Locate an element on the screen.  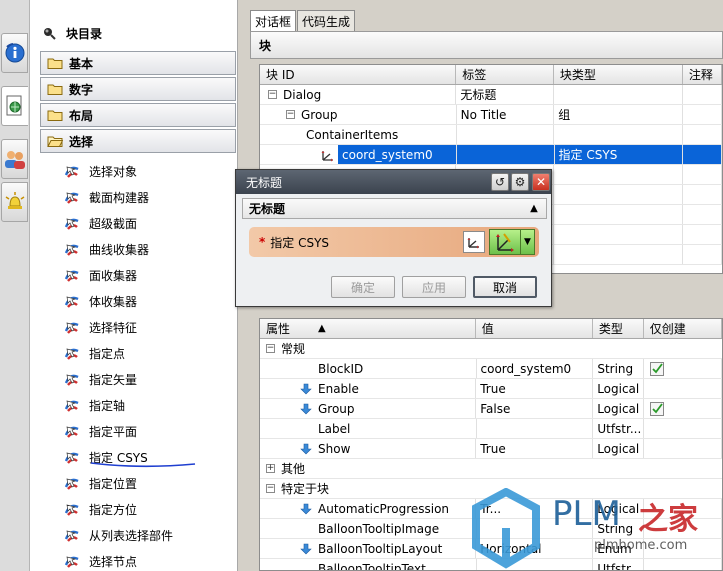
rail-button-alerts is located at coordinates (14, 202).